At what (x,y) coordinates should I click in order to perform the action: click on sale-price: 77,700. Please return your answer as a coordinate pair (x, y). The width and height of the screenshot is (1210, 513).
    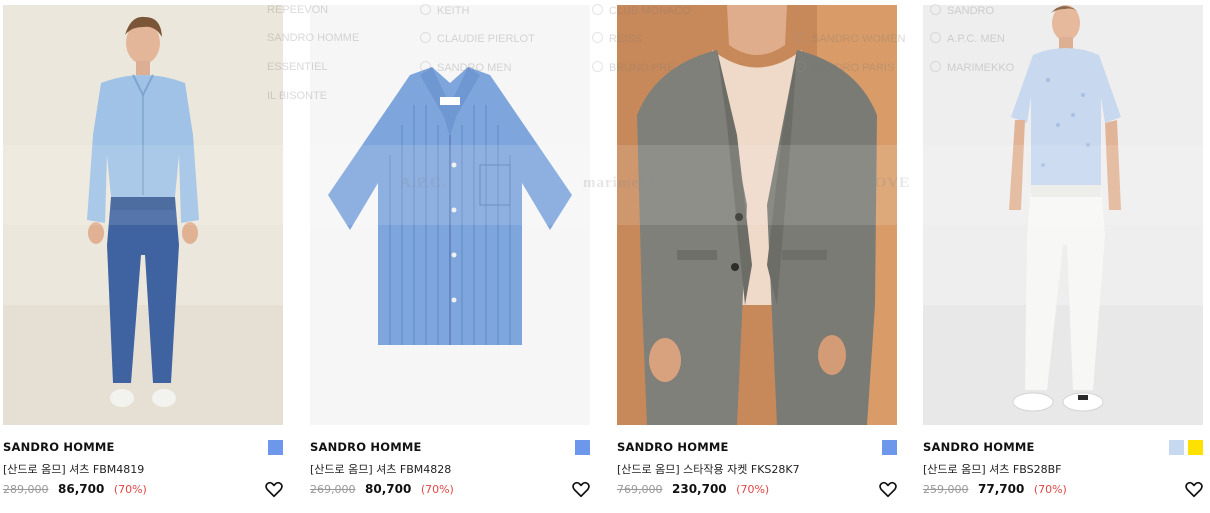
    Looking at the image, I should click on (1001, 489).